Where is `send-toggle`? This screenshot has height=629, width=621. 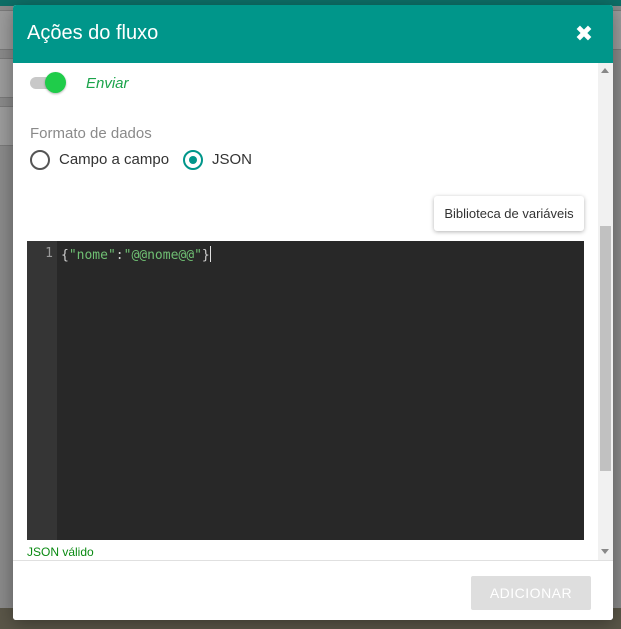 send-toggle is located at coordinates (48, 82).